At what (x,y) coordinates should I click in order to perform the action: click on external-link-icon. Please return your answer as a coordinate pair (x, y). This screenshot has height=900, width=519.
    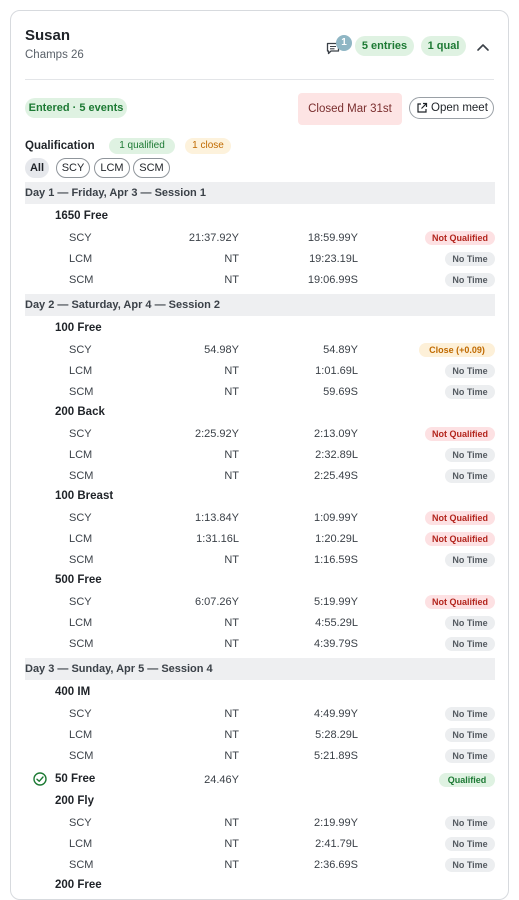
    Looking at the image, I should click on (422, 107).